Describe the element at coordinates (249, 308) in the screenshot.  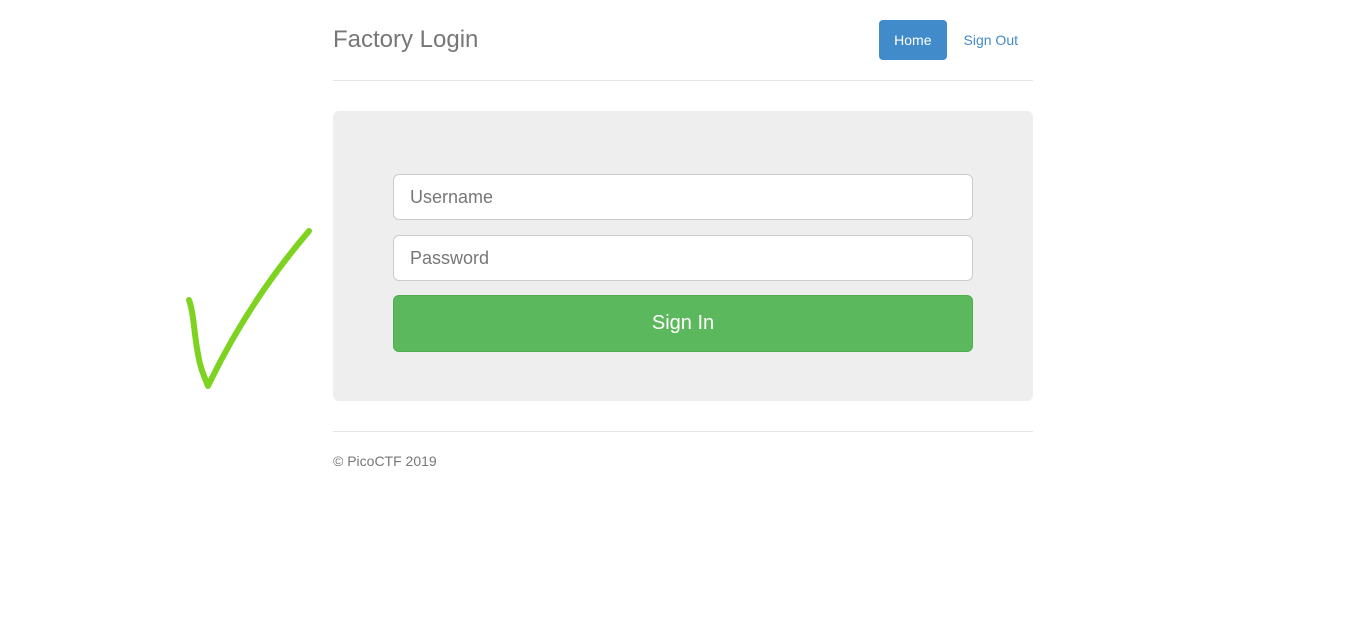
I see `checkmark-icon` at that location.